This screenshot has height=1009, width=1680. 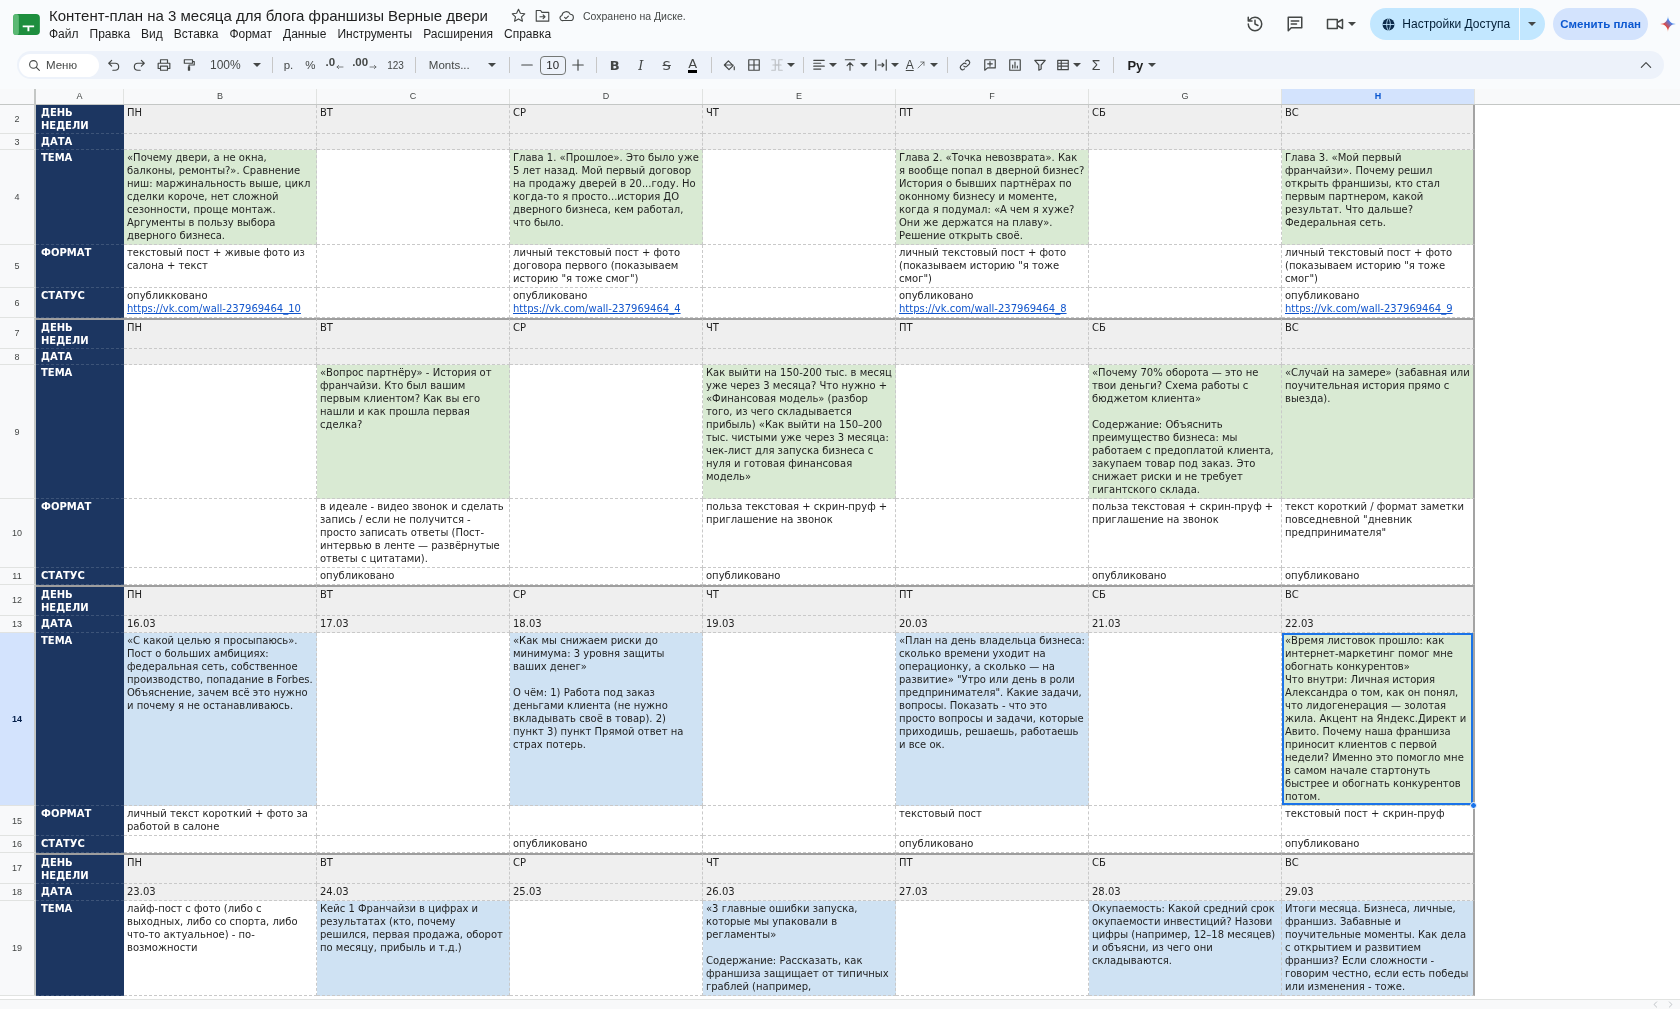 I want to click on plus-icon, so click(x=578, y=65).